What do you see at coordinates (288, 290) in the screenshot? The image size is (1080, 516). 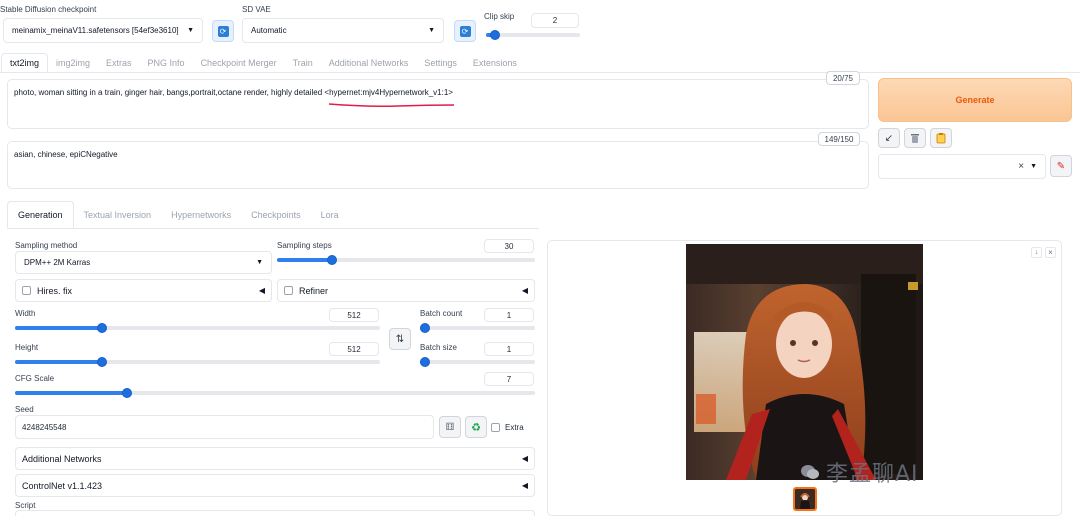 I see `refiner-checkbox` at bounding box center [288, 290].